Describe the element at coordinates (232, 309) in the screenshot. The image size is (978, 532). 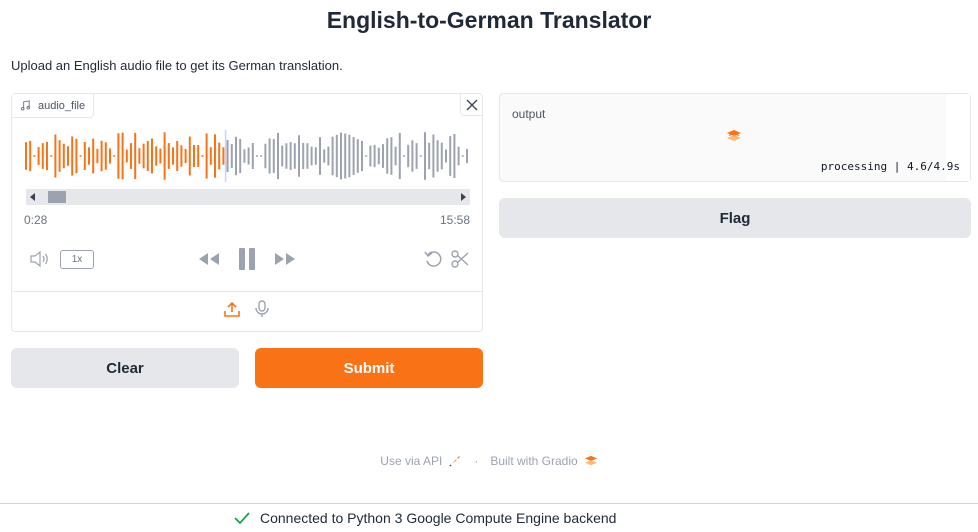
I see `upload-icon` at that location.